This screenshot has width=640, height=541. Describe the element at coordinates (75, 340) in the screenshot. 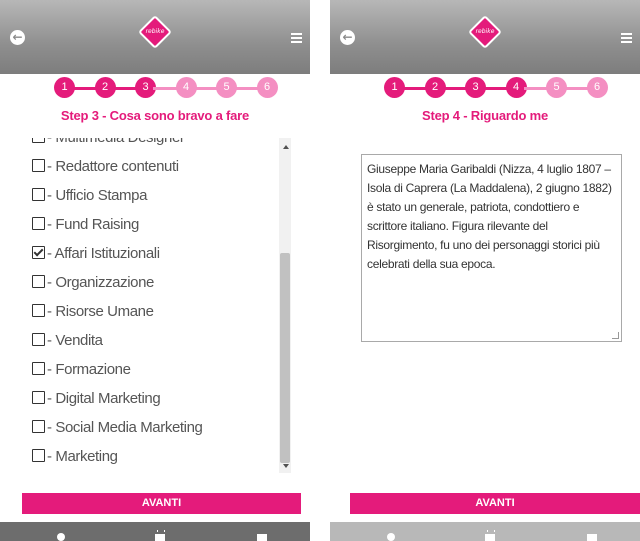

I see `skill-option-label: - Vendita` at that location.